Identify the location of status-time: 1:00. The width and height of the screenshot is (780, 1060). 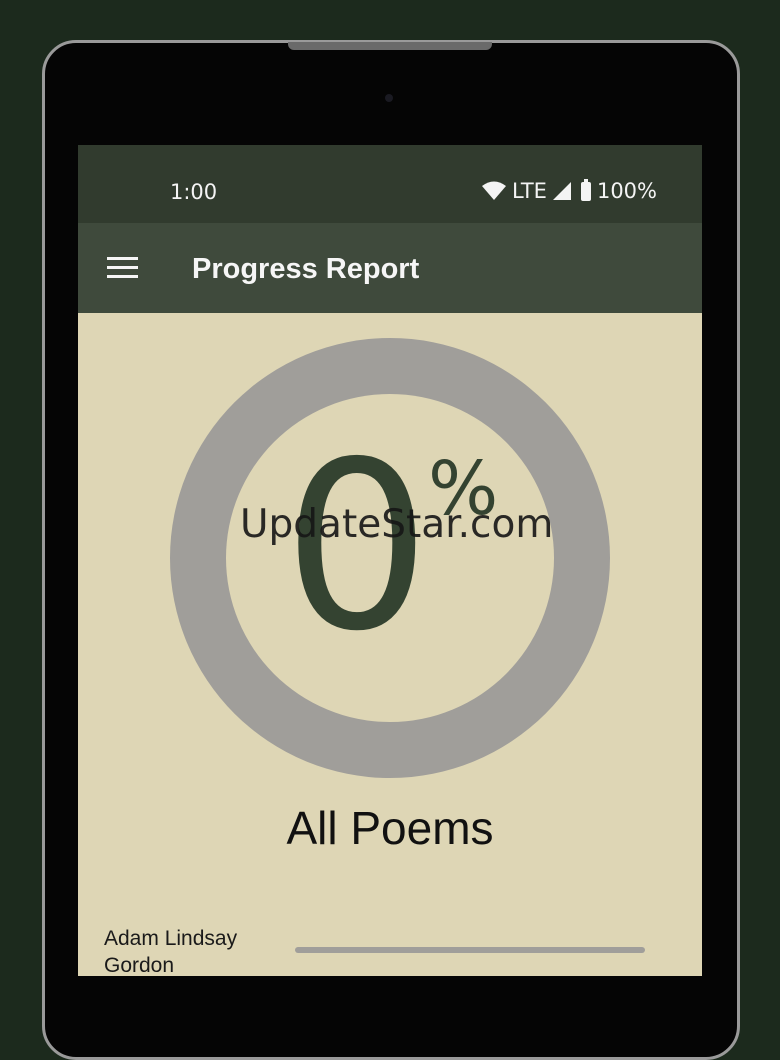
(194, 192).